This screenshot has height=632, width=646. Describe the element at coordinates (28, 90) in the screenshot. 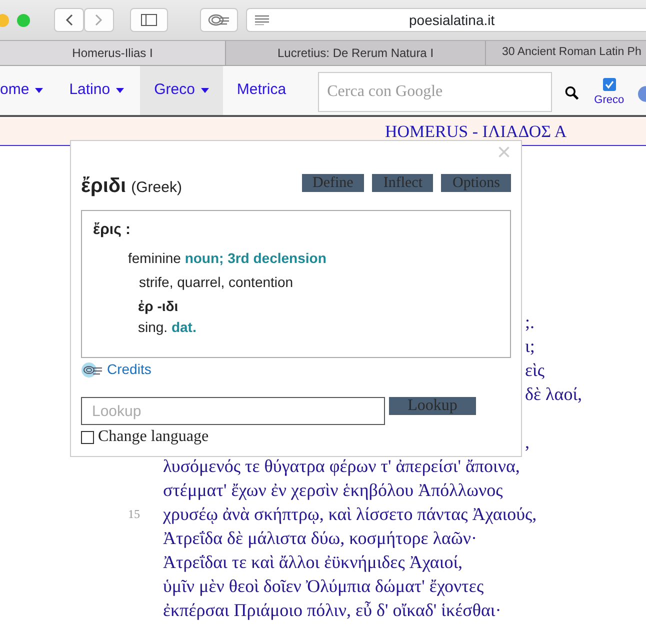

I see `nav-menu-item: ome` at that location.